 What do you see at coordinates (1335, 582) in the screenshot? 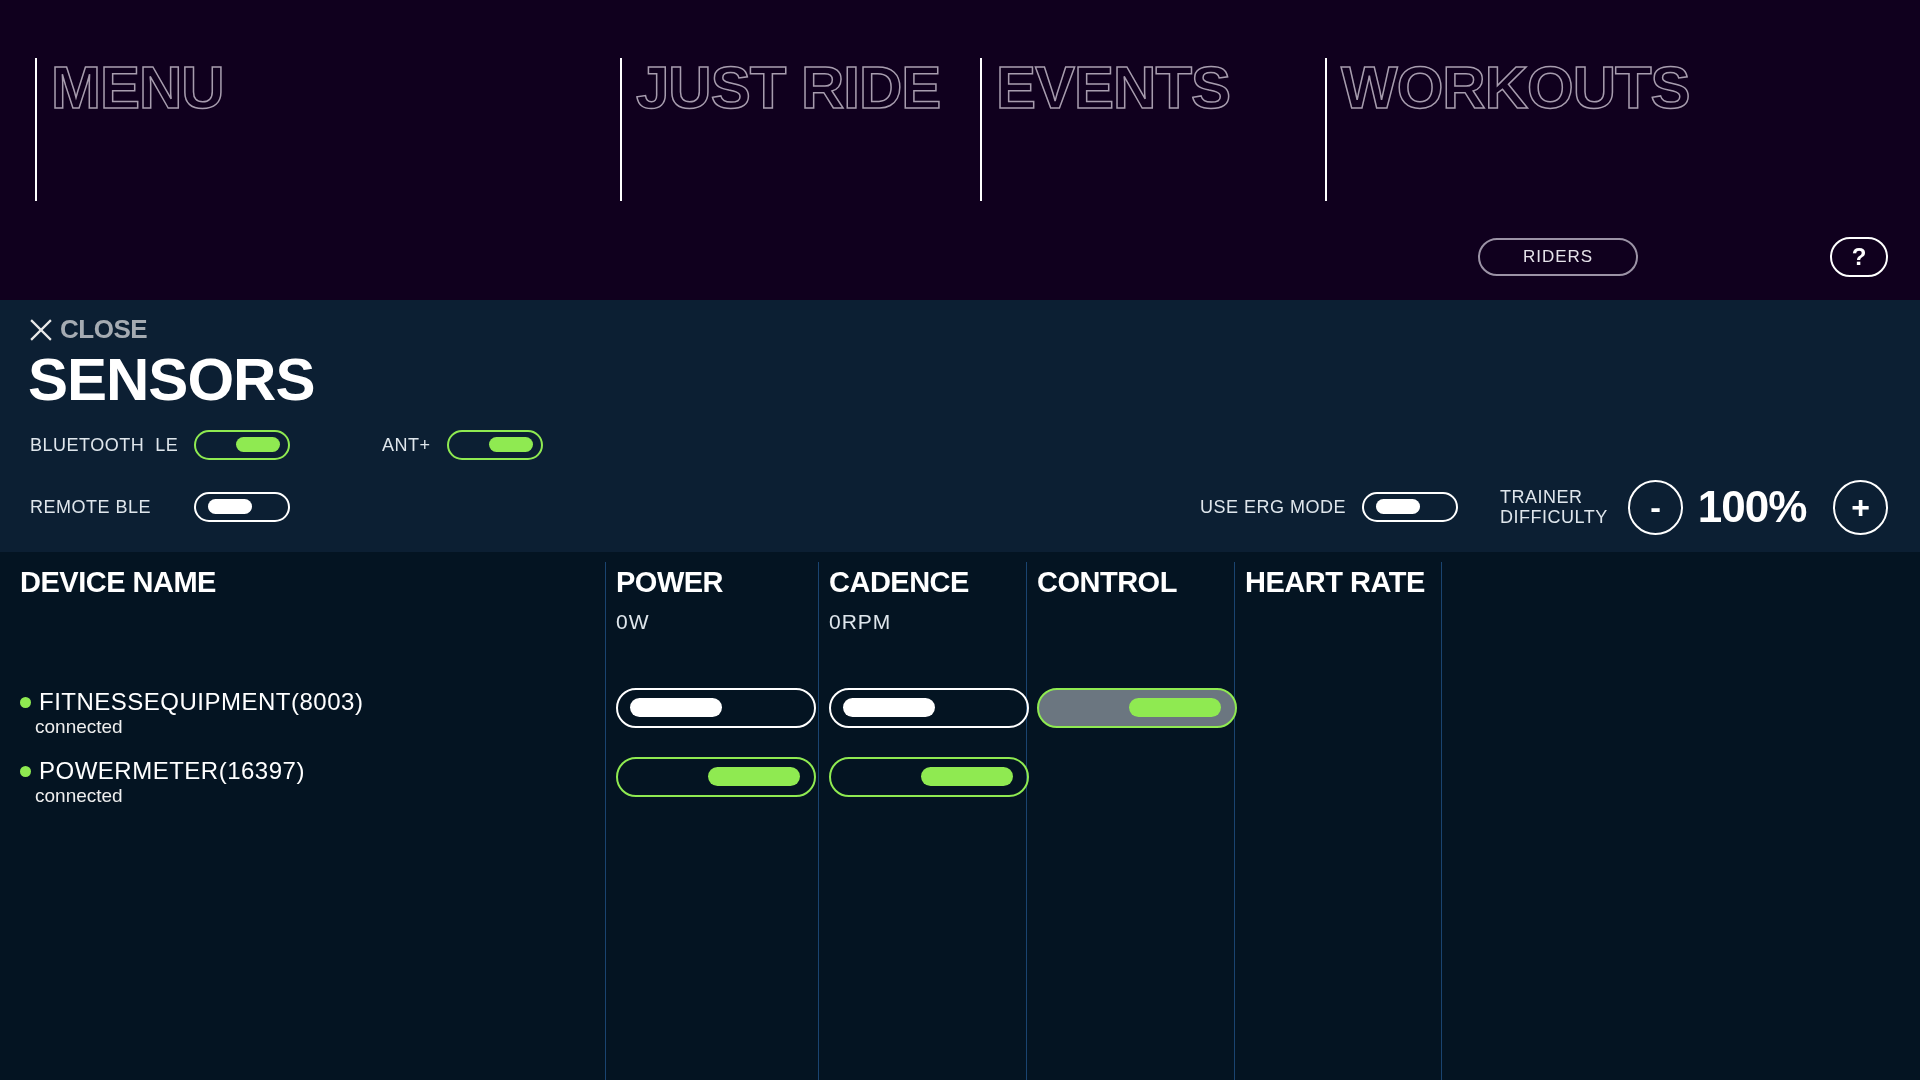
I see `column-header: HEART RATE` at bounding box center [1335, 582].